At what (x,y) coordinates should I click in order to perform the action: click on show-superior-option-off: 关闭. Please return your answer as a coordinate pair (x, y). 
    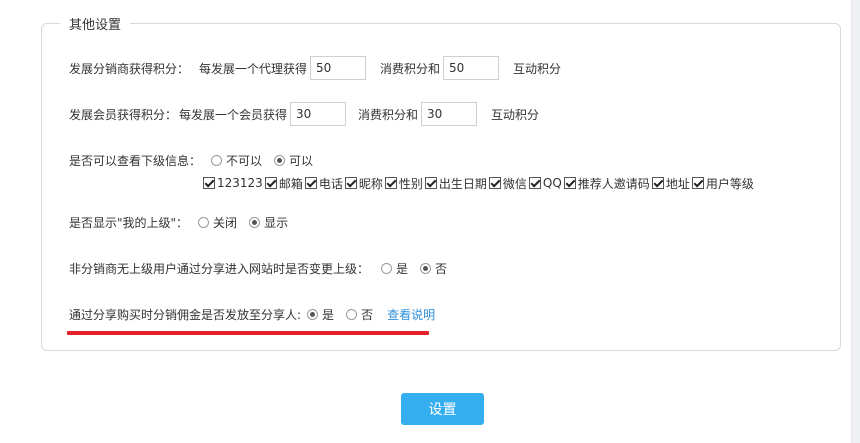
    Looking at the image, I should click on (217, 222).